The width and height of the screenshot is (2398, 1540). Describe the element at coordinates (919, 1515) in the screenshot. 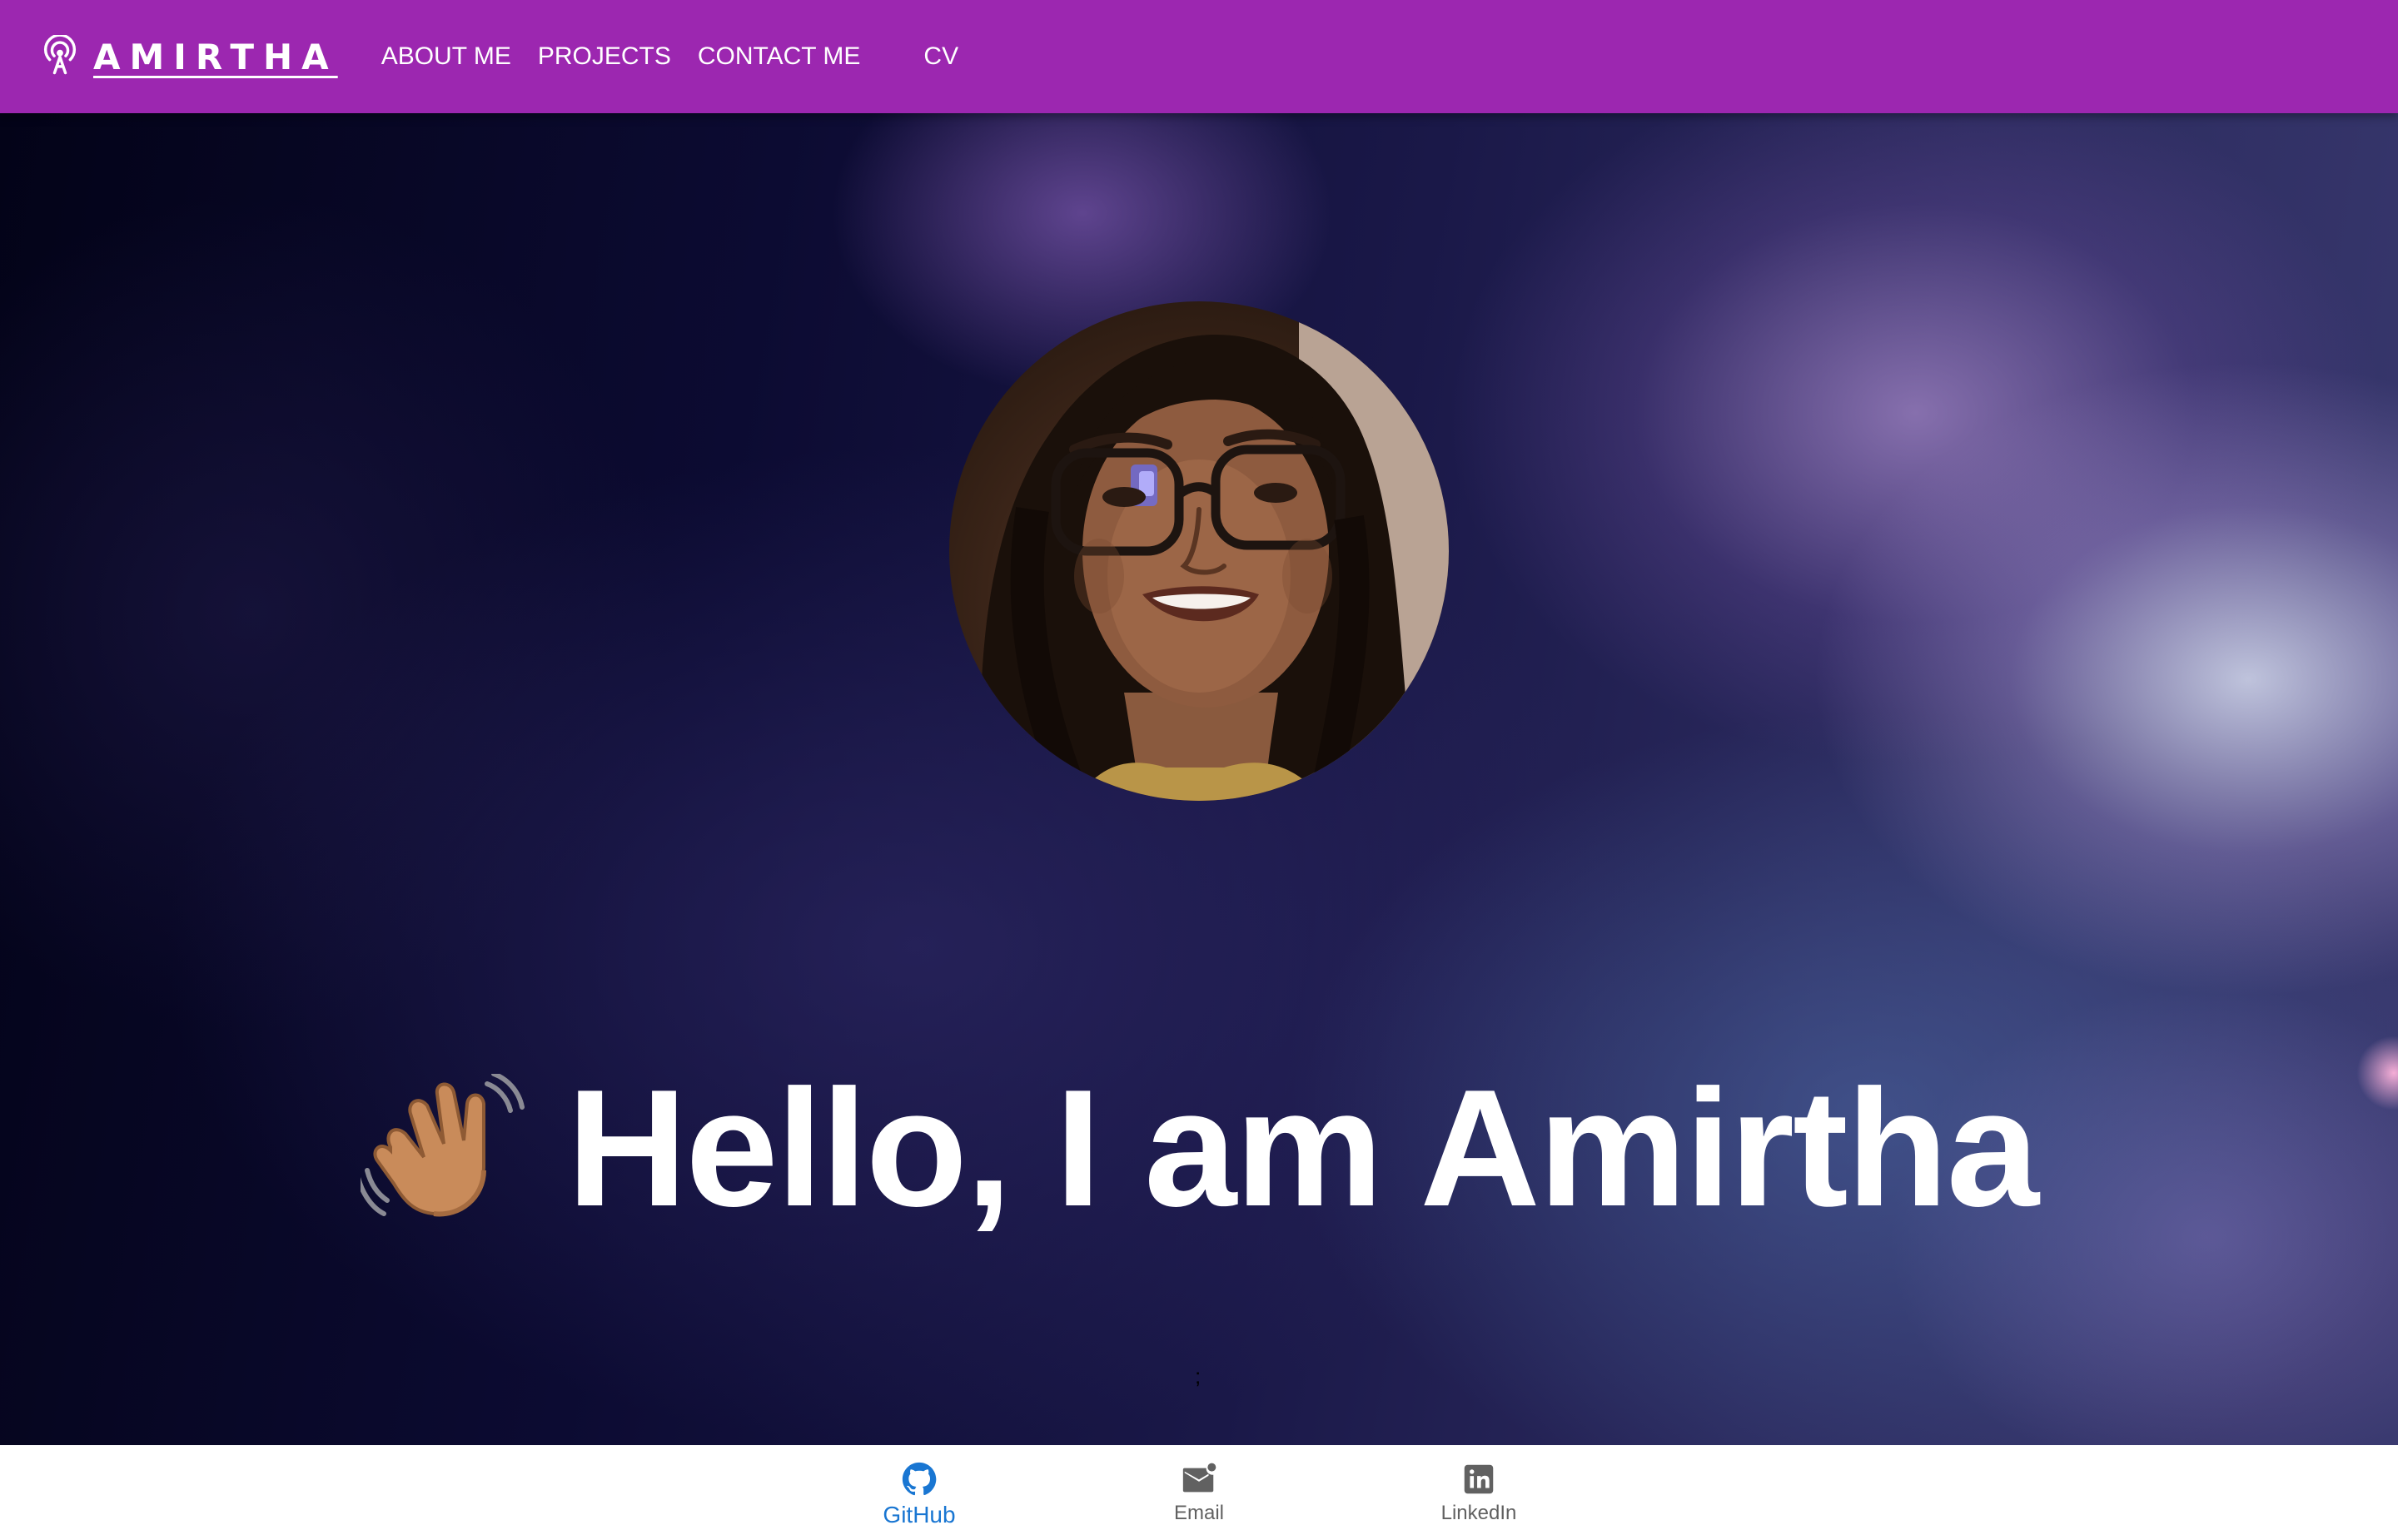

I see `bottom-nav-github-label: GitHub` at that location.